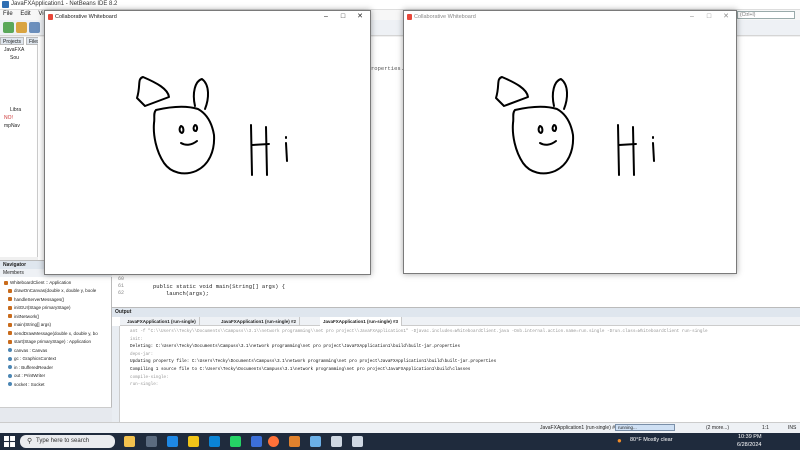 The height and width of the screenshot is (450, 800). Describe the element at coordinates (273, 441) in the screenshot. I see `firefox-icon` at that location.